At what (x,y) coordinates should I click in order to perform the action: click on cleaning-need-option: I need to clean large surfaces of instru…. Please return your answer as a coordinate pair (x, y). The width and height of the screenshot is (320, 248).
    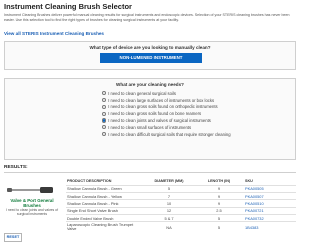
    Looking at the image, I should click on (166, 100).